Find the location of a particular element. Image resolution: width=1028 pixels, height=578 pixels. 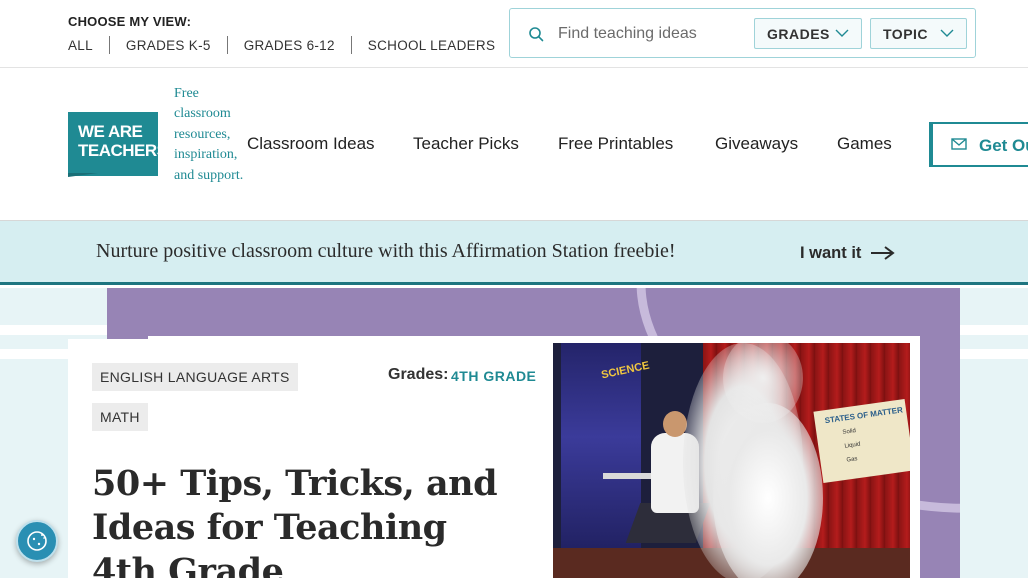

nav-teacher-picks: Teacher Picks is located at coordinates (466, 144).